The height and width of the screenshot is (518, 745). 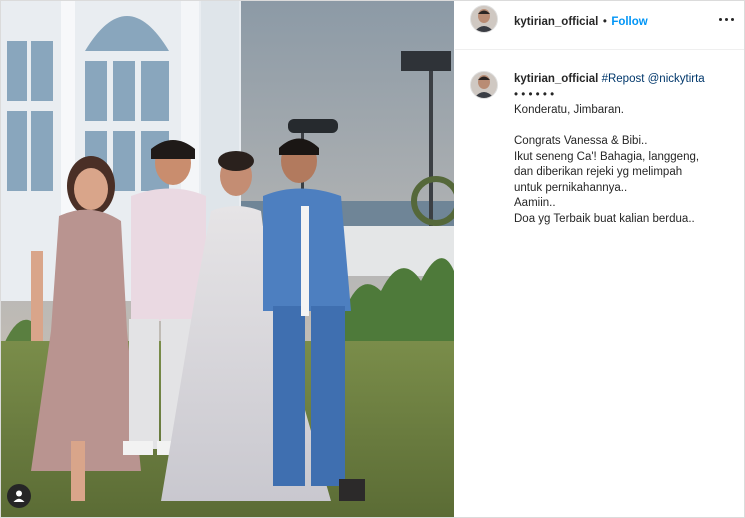 I want to click on caption-line: Aamiin.., so click(x=535, y=203).